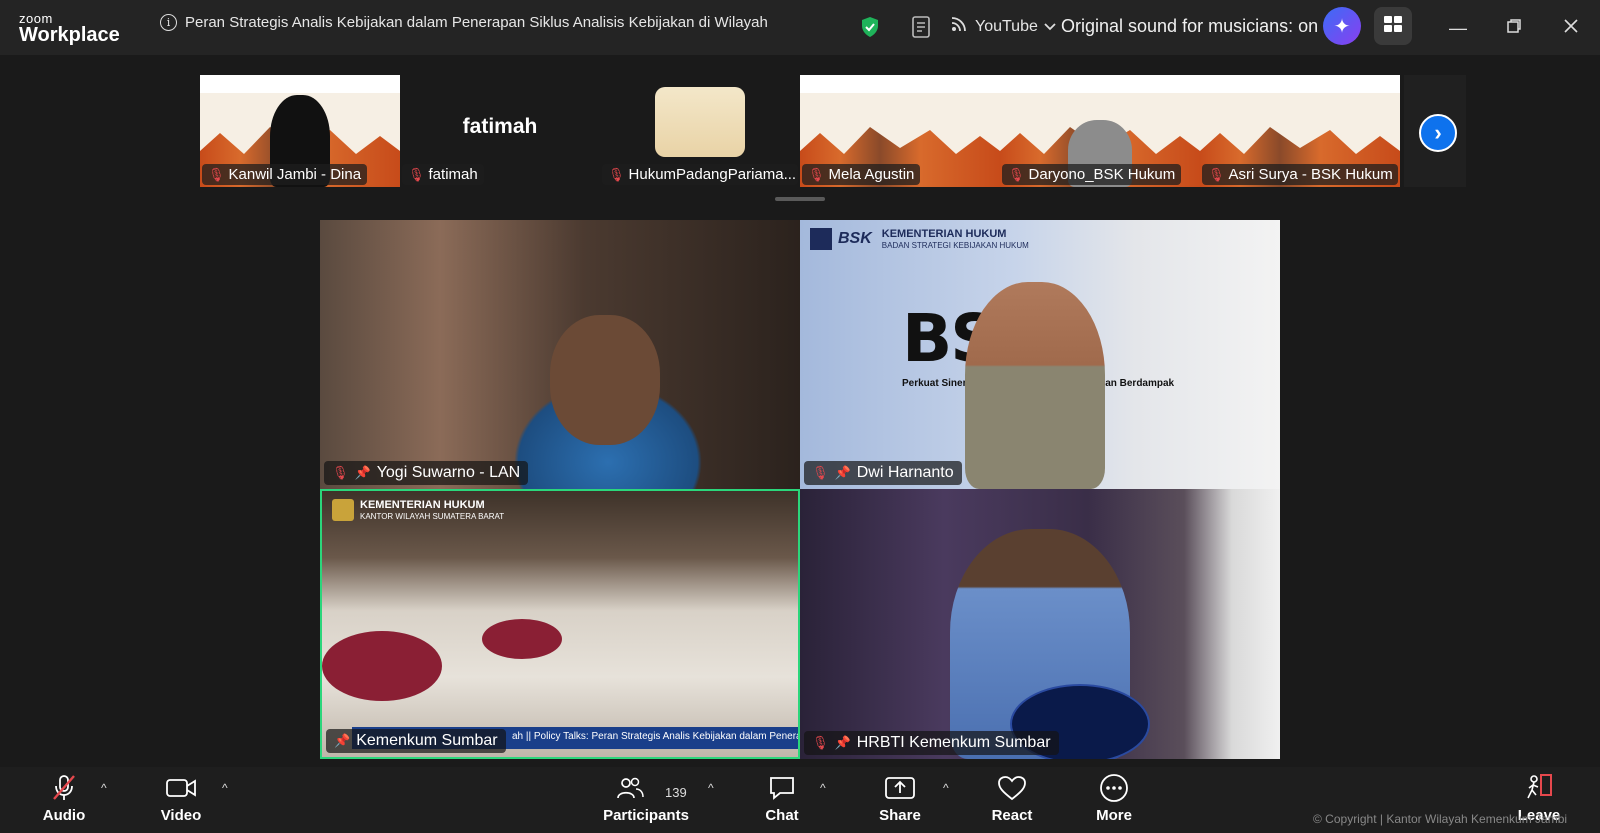 This screenshot has width=1600, height=833. I want to click on strip-resize-handle, so click(800, 199).